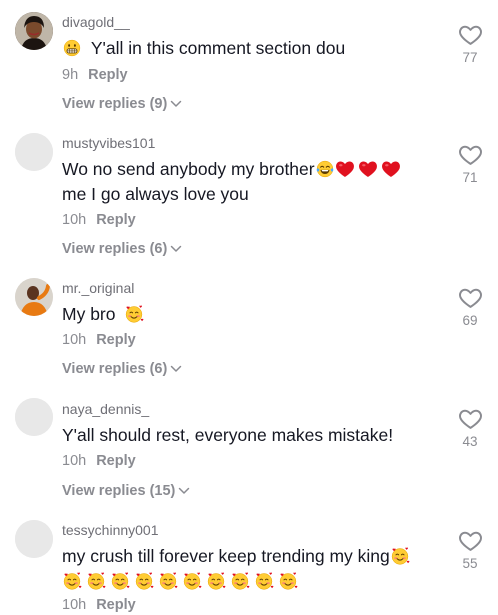 This screenshot has width=498, height=615. I want to click on comment-text-body: My bro, so click(89, 314).